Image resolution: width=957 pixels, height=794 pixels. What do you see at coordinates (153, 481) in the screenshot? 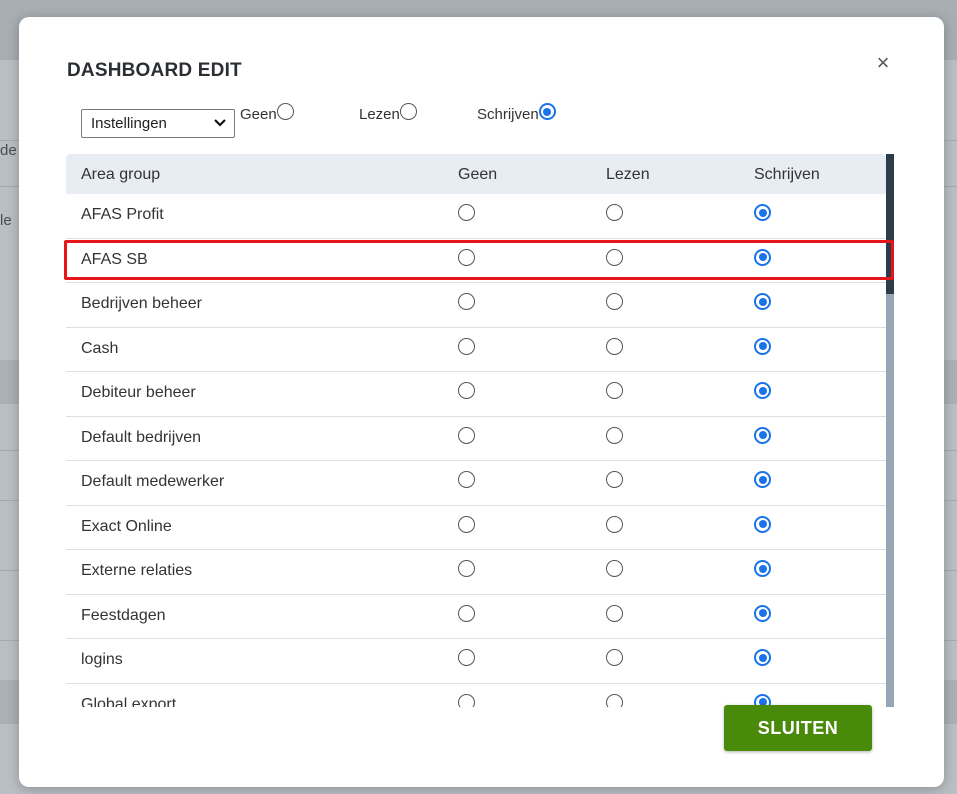
I see `area-group-name: Default medewerker` at bounding box center [153, 481].